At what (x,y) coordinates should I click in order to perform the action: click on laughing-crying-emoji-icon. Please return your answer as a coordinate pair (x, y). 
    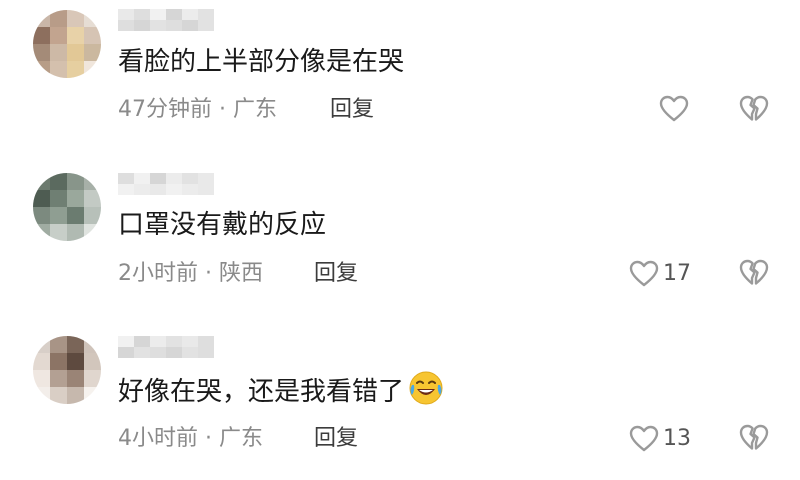
    Looking at the image, I should click on (426, 388).